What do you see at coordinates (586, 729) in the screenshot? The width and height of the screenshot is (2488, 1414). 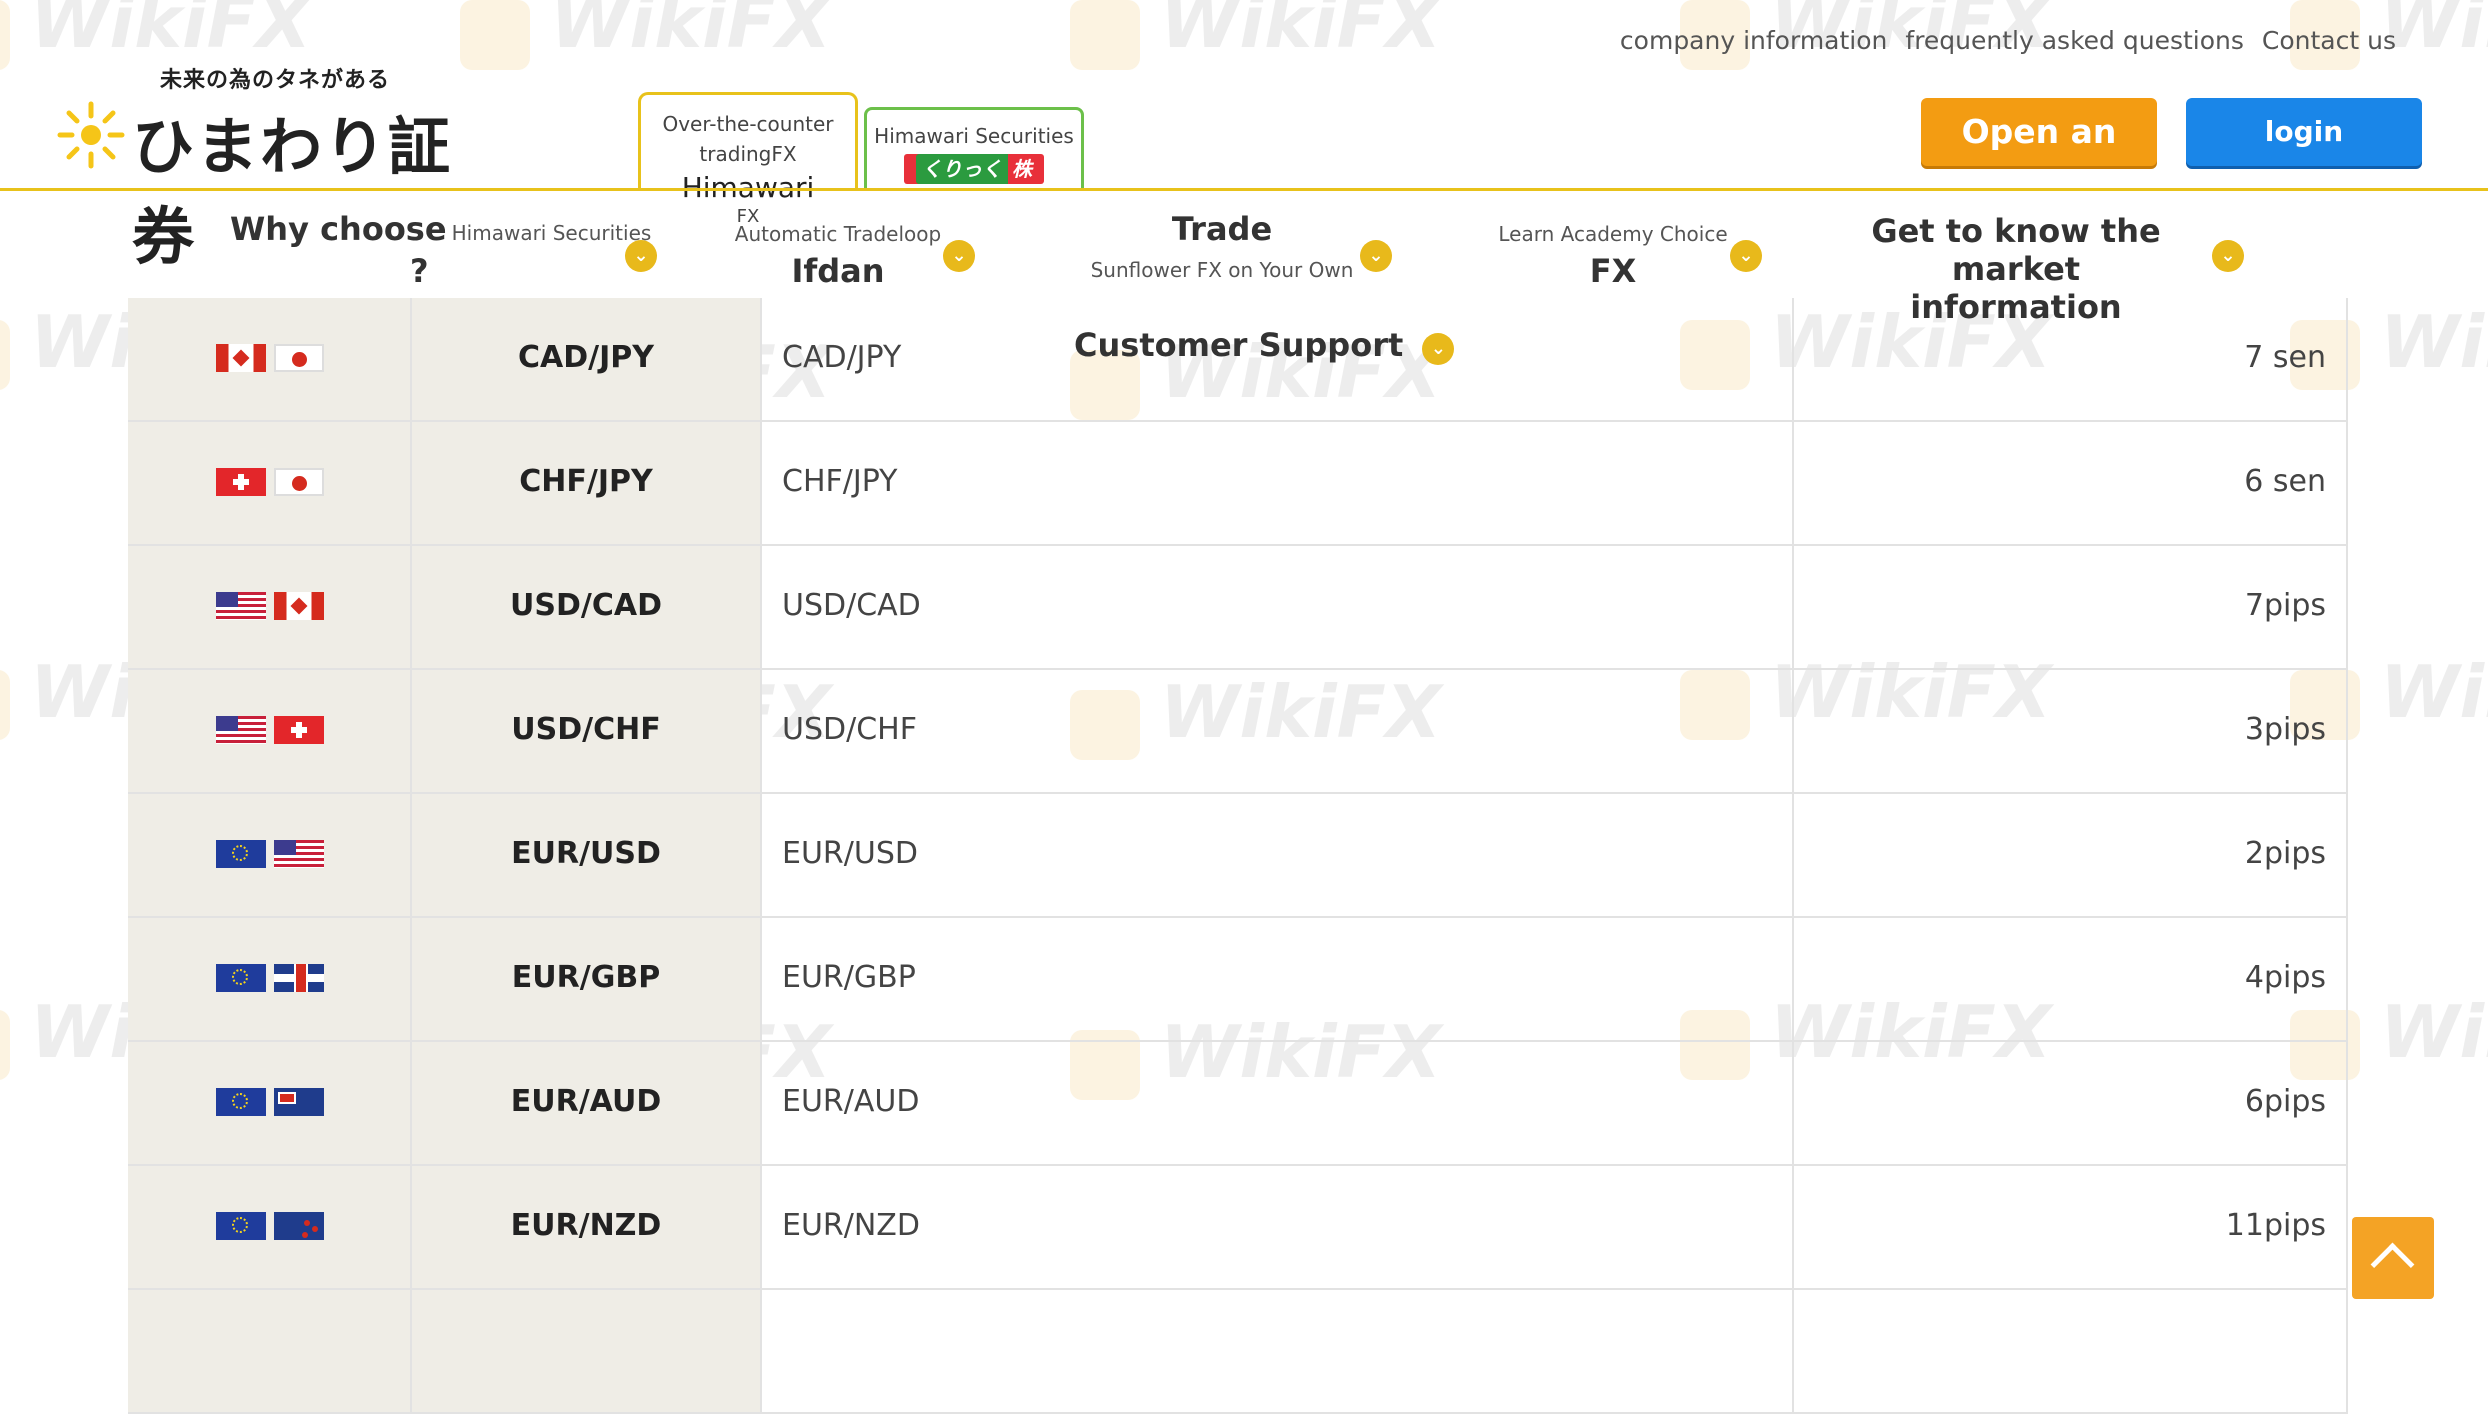 I see `pair-code: USD/CHF` at bounding box center [586, 729].